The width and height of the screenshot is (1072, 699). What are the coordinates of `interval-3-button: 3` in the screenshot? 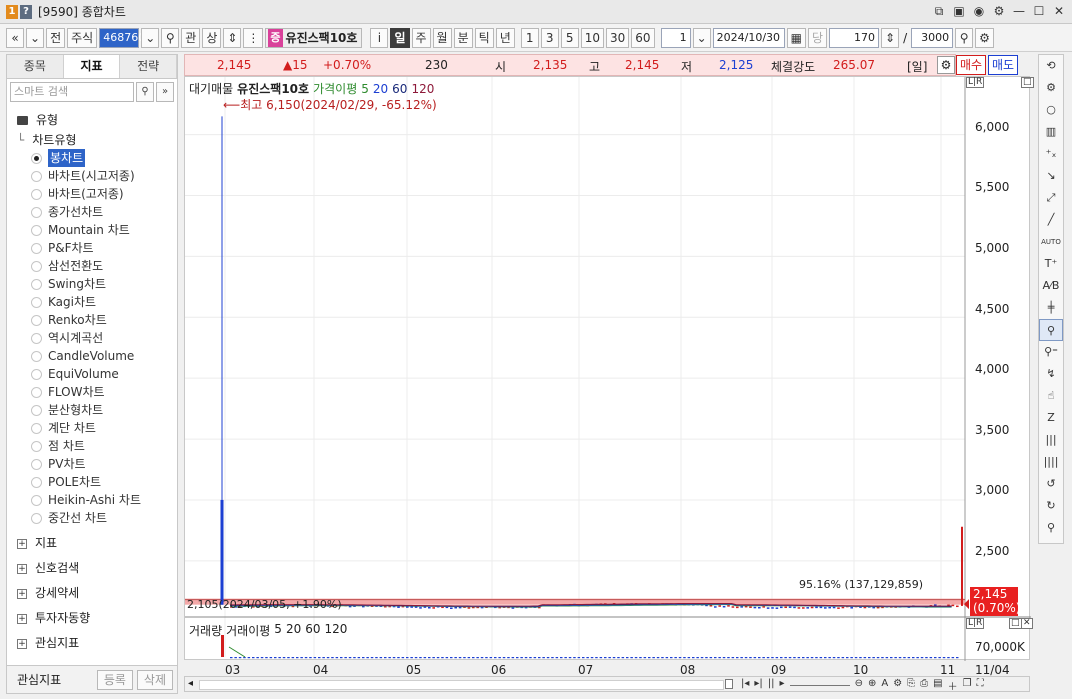 It's located at (549, 37).